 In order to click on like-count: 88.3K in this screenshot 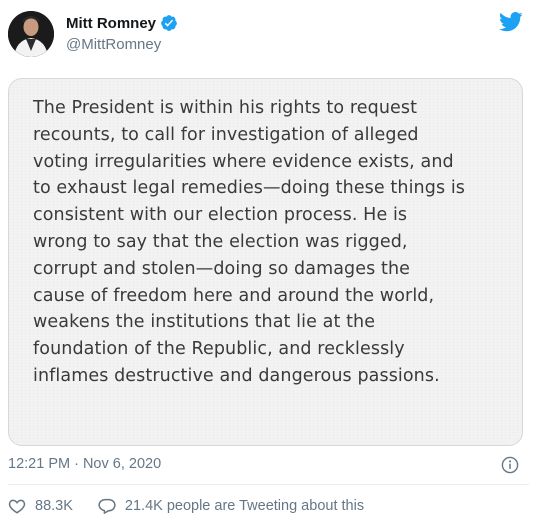, I will do `click(54, 506)`.